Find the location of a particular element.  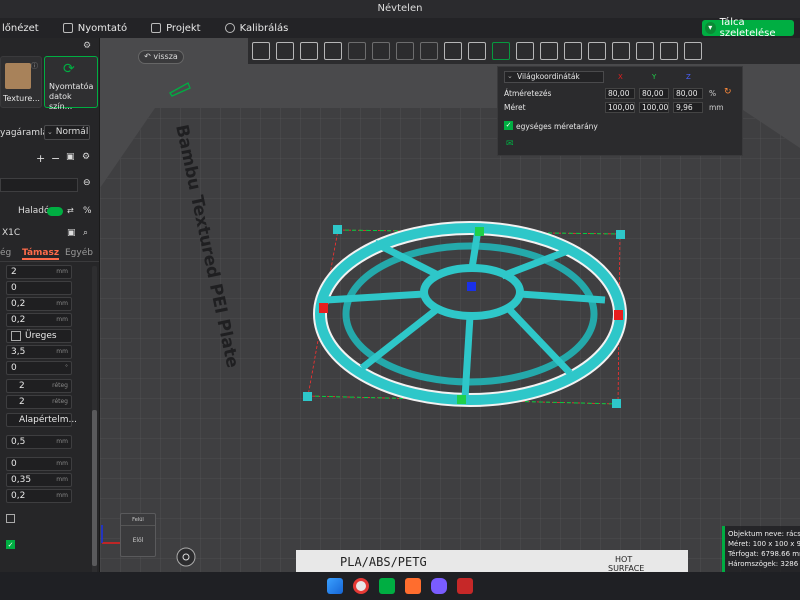

scale-z-value: 80,00 is located at coordinates (687, 93).